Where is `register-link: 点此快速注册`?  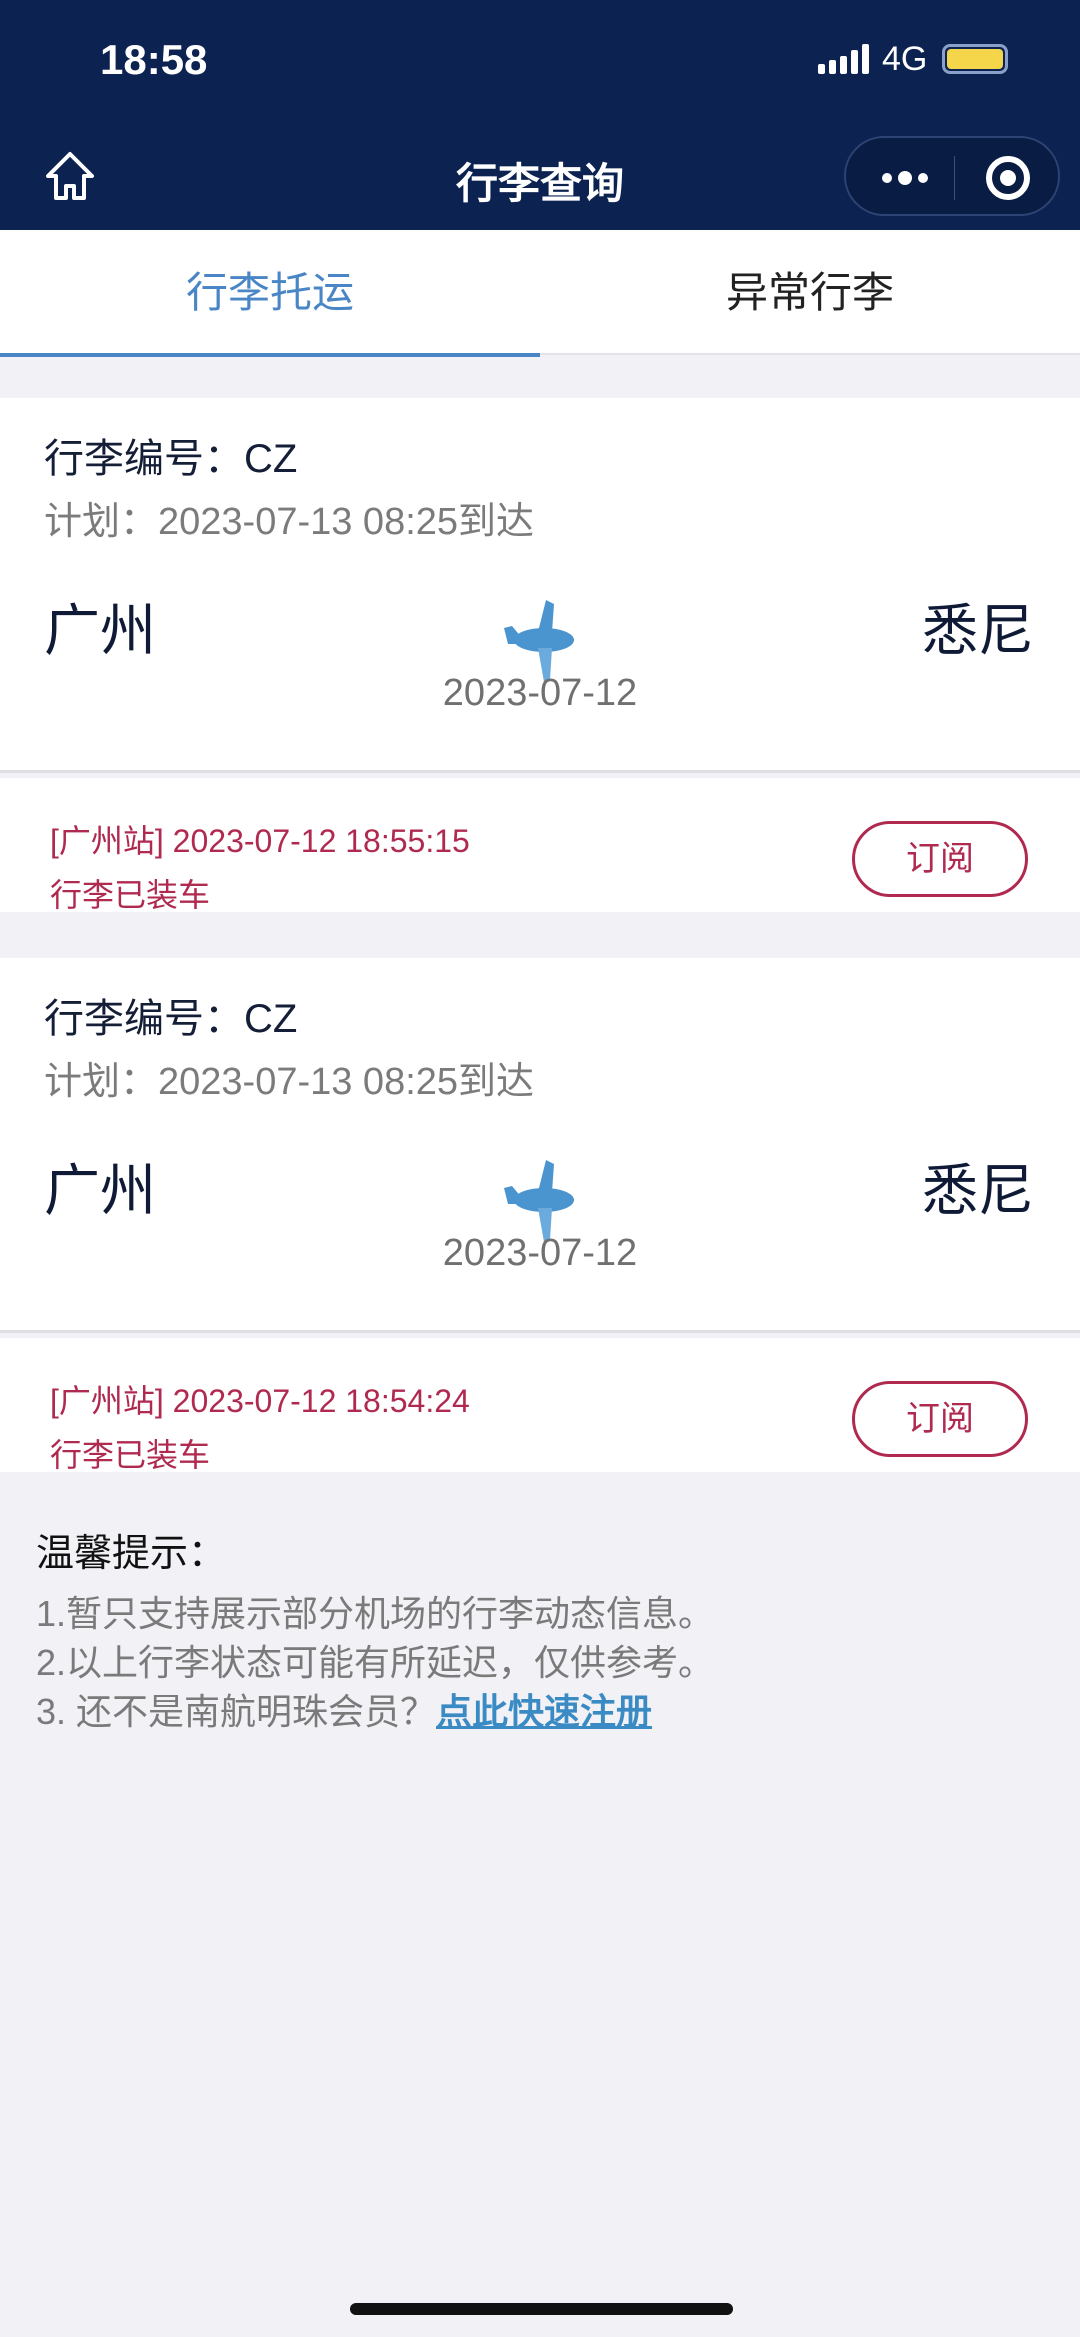 register-link: 点此快速注册 is located at coordinates (544, 1711).